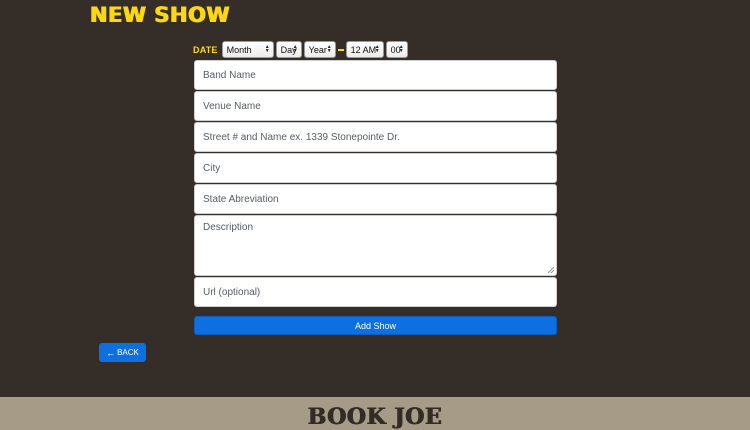 Image resolution: width=750 pixels, height=430 pixels. I want to click on month-select: Month ▲ ▼, so click(247, 49).